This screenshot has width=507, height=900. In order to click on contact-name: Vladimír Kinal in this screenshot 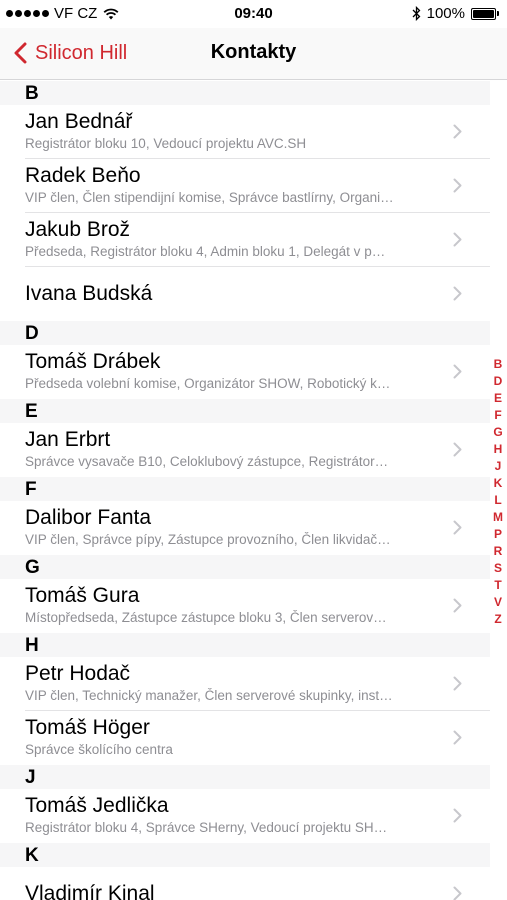, I will do `click(90, 891)`.